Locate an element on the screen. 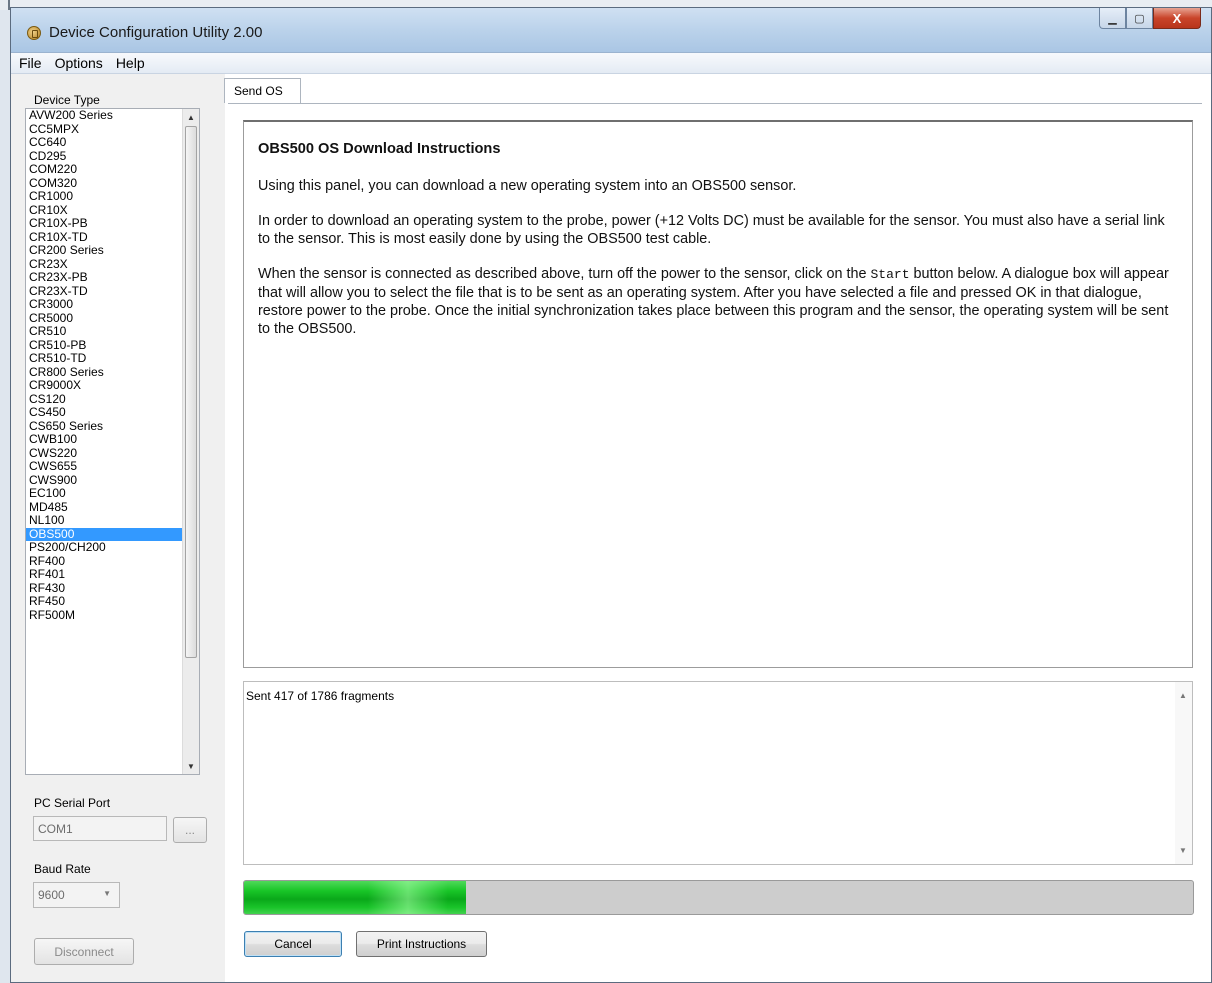 The width and height of the screenshot is (1212, 983). device-list-item: CS120 is located at coordinates (112, 399).